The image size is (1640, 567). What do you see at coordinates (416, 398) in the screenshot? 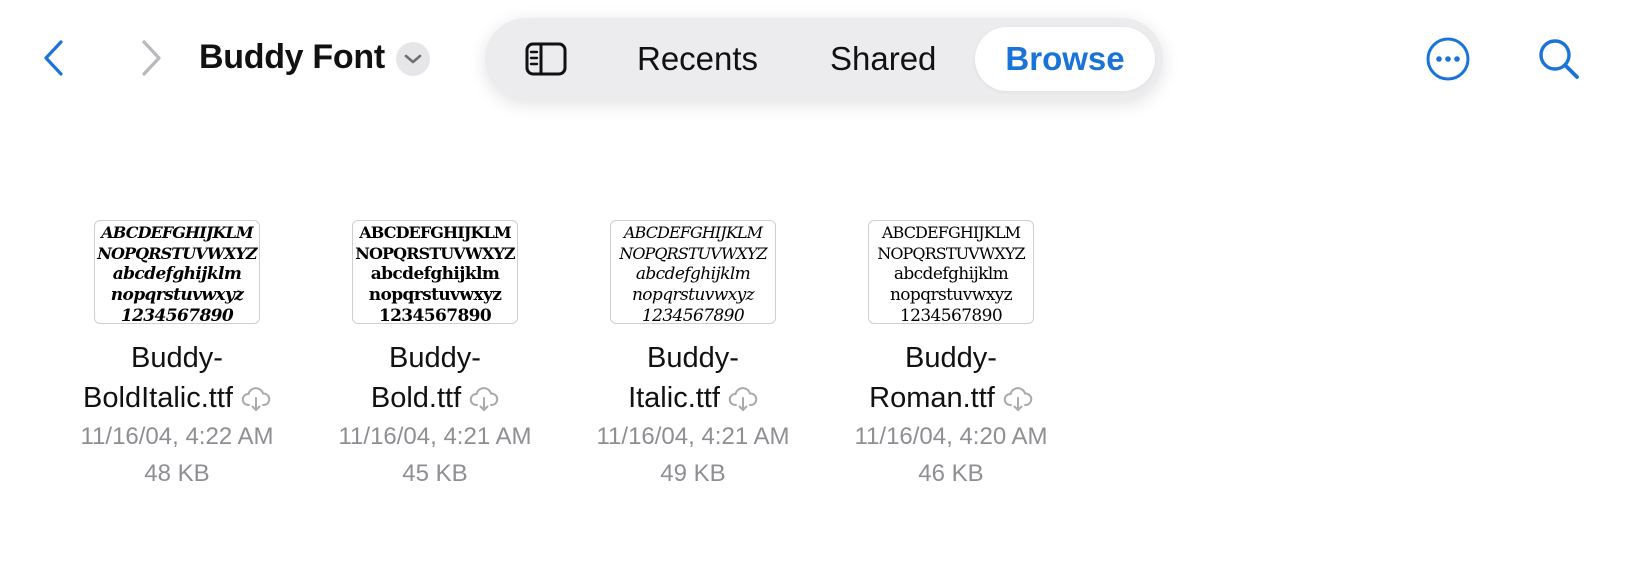
I see `file-name-line2: Bold.ttf` at bounding box center [416, 398].